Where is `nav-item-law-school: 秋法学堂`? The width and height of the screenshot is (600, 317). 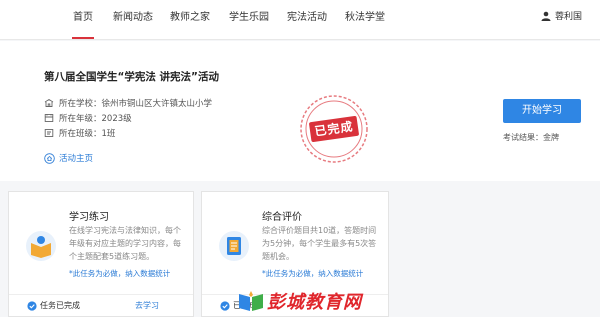 nav-item-law-school: 秋法学堂 is located at coordinates (365, 15).